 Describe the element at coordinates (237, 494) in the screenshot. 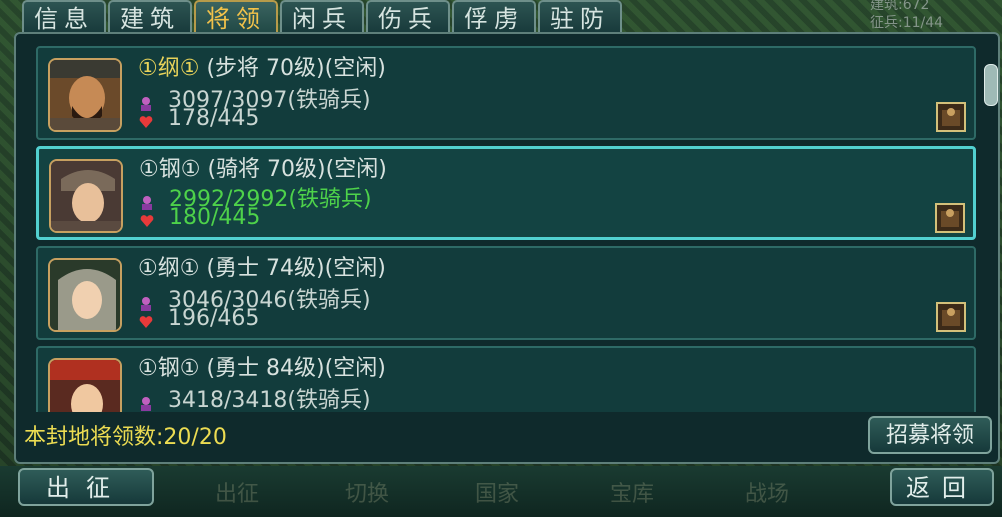

I see `ghost-label: 出征` at that location.